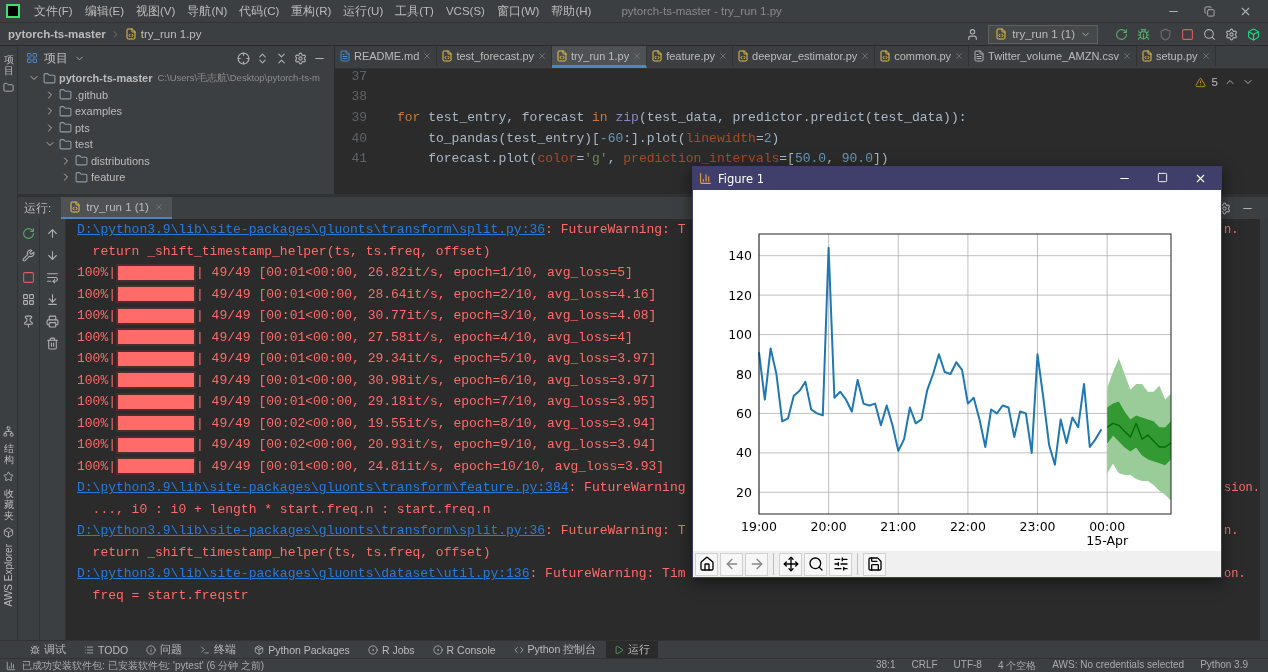 The width and height of the screenshot is (1268, 672). Describe the element at coordinates (143, 665) in the screenshot. I see `status-message: 已成功安装软件包: 已安装软件包: 'pytest' (6 分钟 之前)` at that location.